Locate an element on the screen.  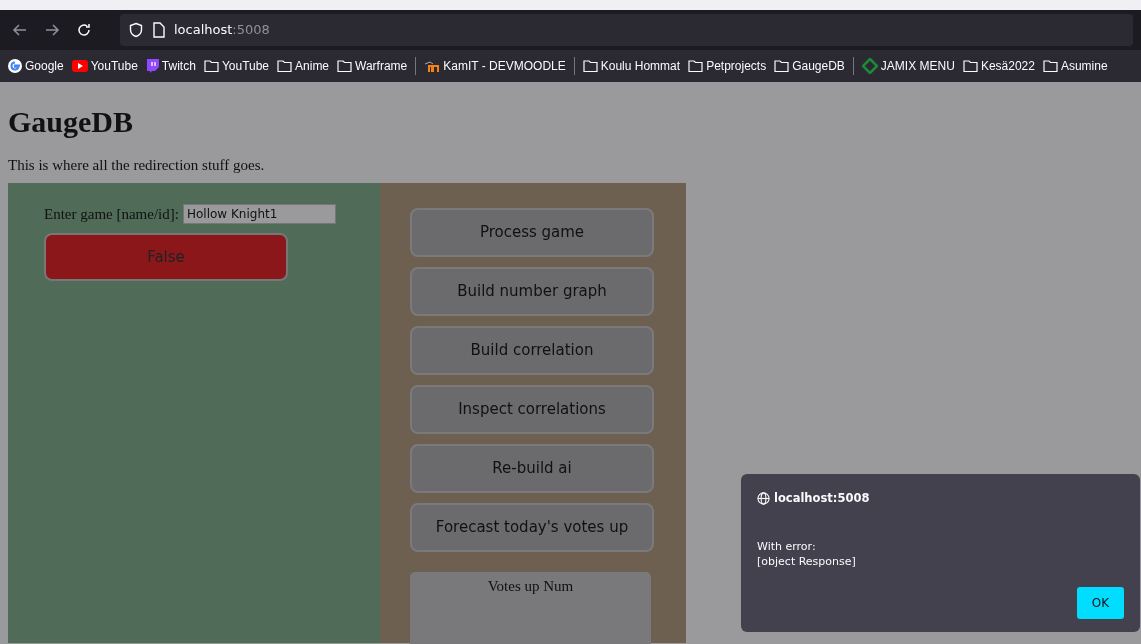
play-icon is located at coordinates (79, 66).